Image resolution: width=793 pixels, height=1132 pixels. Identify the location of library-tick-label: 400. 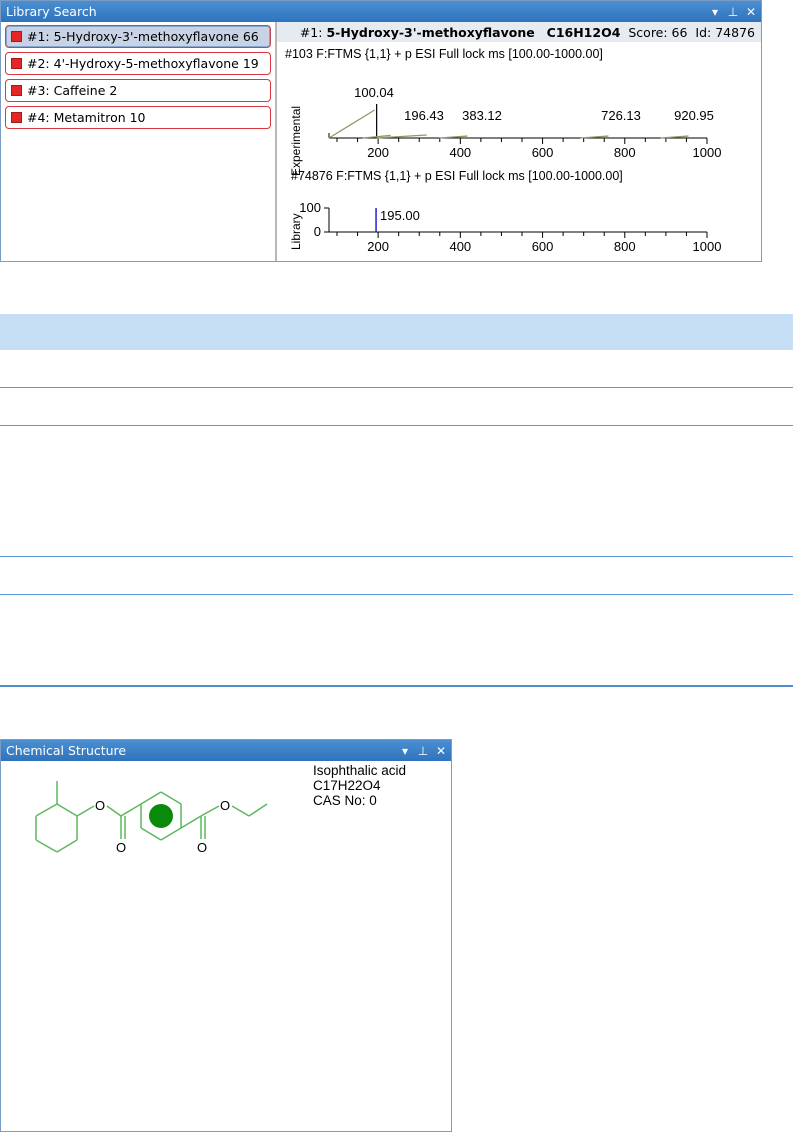
(460, 246).